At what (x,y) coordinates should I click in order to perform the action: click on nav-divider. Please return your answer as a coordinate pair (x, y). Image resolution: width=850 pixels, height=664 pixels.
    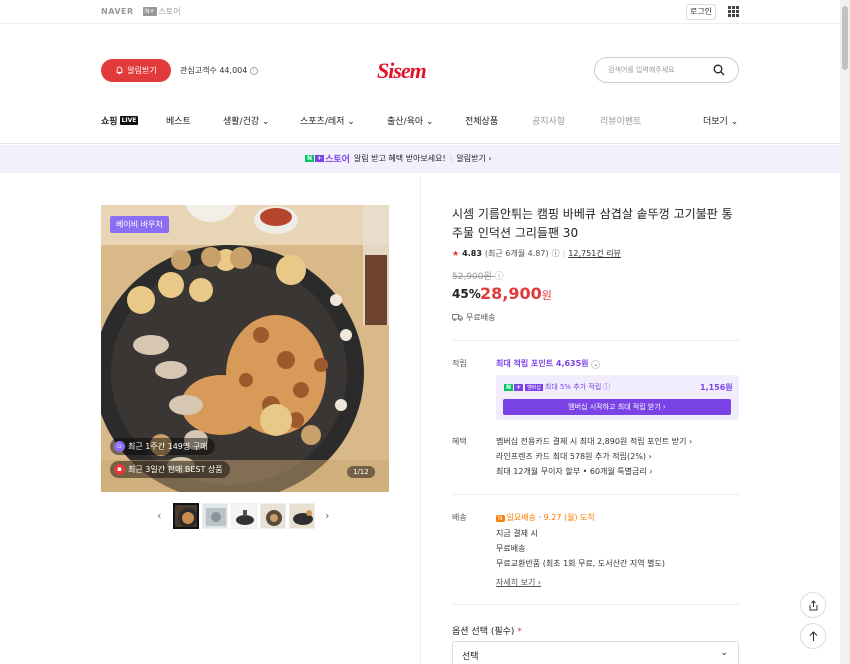
    Looking at the image, I should click on (420, 143).